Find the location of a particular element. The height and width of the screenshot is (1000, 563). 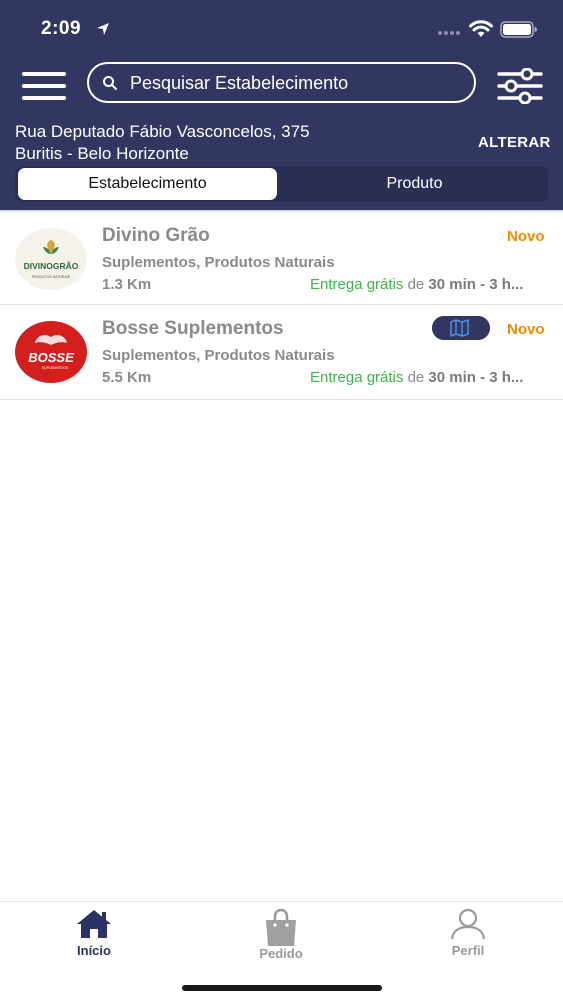

location-arrow-icon is located at coordinates (103, 29).